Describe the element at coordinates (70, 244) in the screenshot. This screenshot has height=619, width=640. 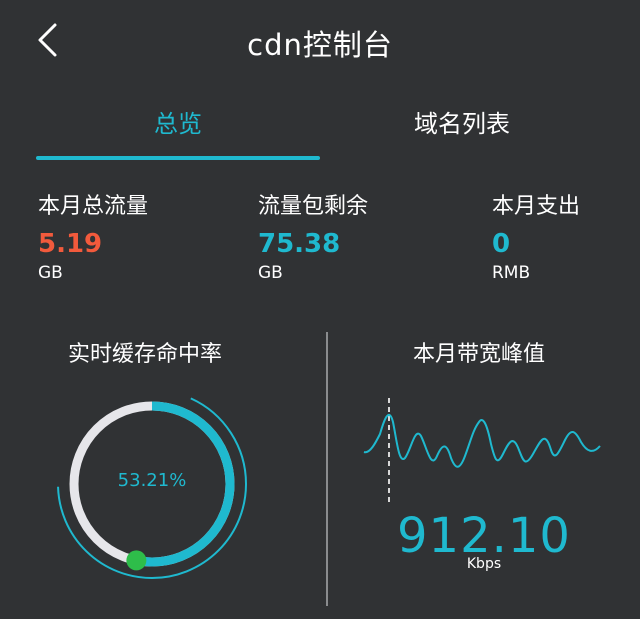
I see `stat-value: 5.19` at that location.